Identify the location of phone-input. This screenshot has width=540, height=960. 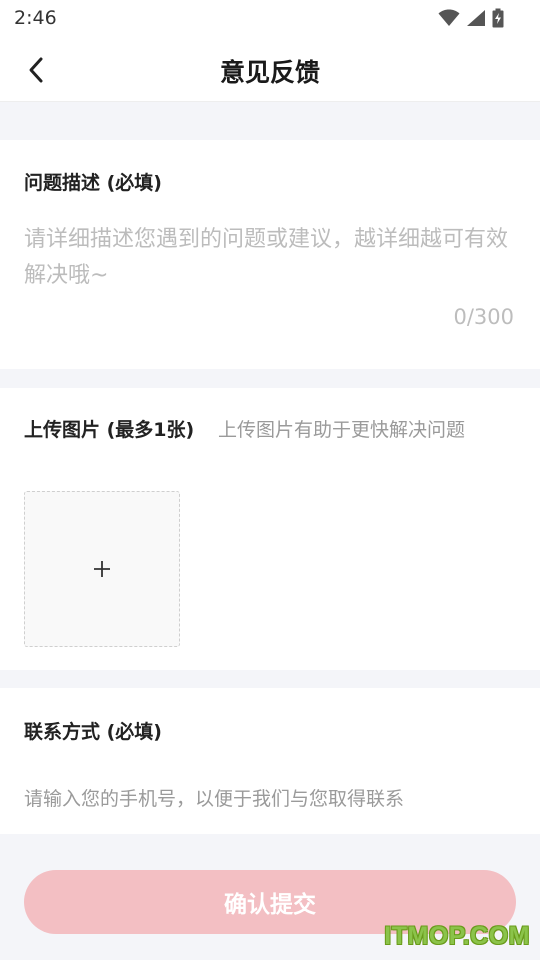
(270, 799).